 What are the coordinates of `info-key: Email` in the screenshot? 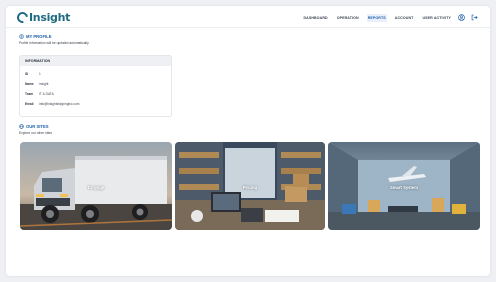 It's located at (29, 104).